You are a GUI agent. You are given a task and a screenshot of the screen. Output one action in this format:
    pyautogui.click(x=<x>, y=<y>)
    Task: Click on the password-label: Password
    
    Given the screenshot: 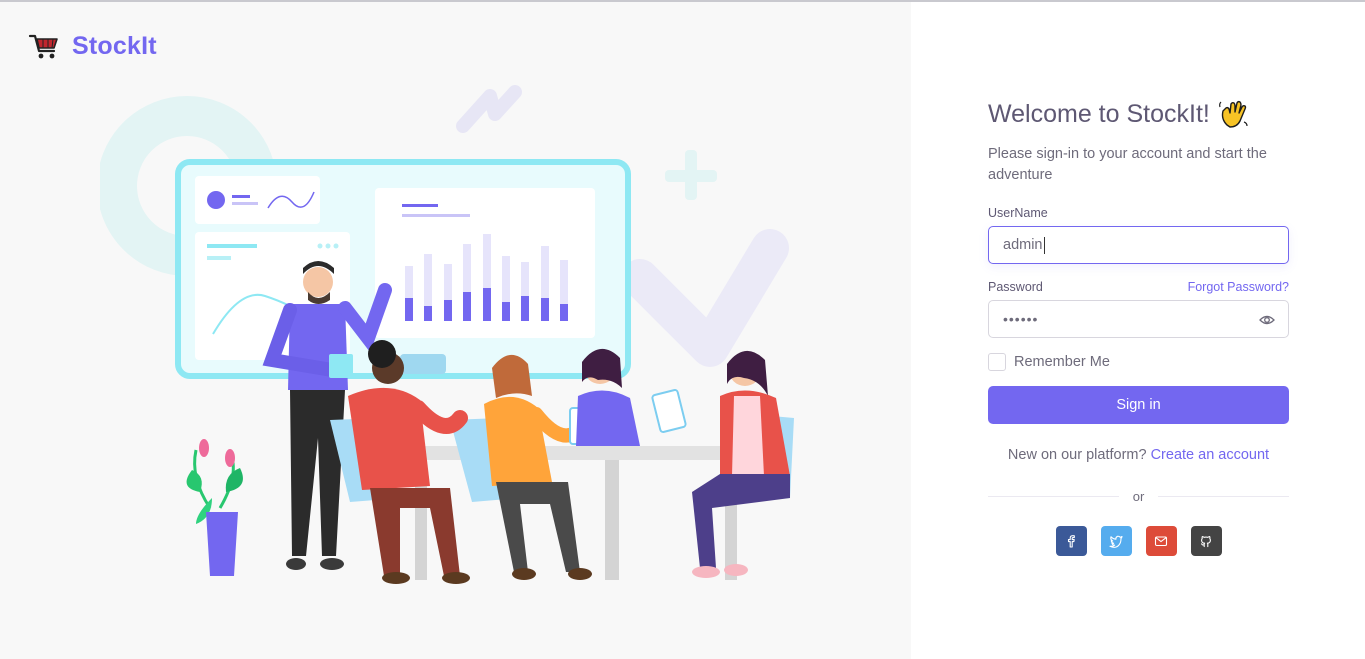 What is the action you would take?
    pyautogui.click(x=1015, y=287)
    